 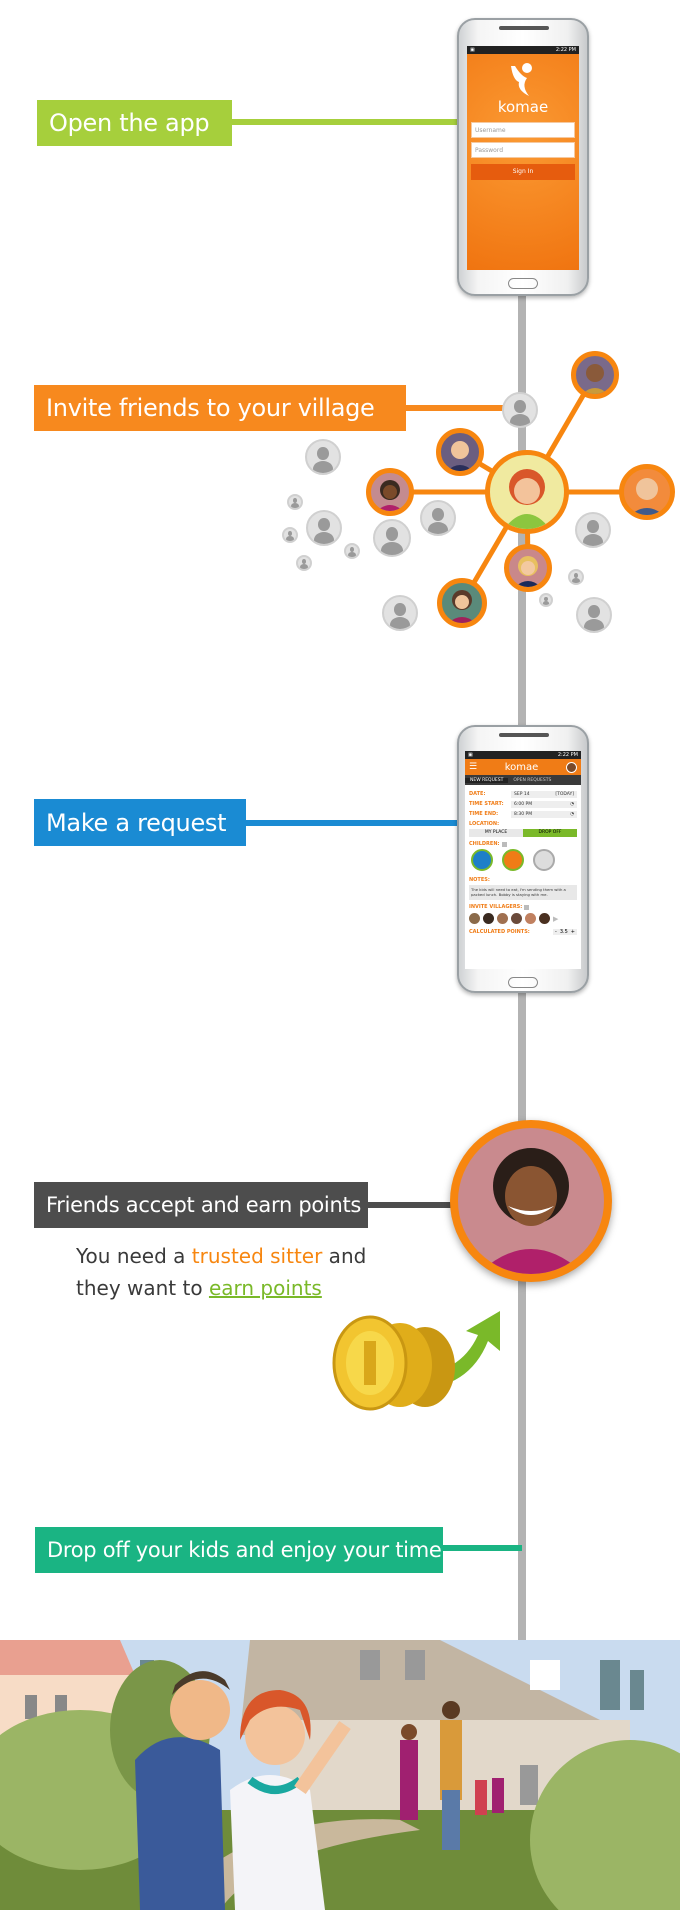 What do you see at coordinates (416, 1361) in the screenshot?
I see `coins-arrow-illustration` at bounding box center [416, 1361].